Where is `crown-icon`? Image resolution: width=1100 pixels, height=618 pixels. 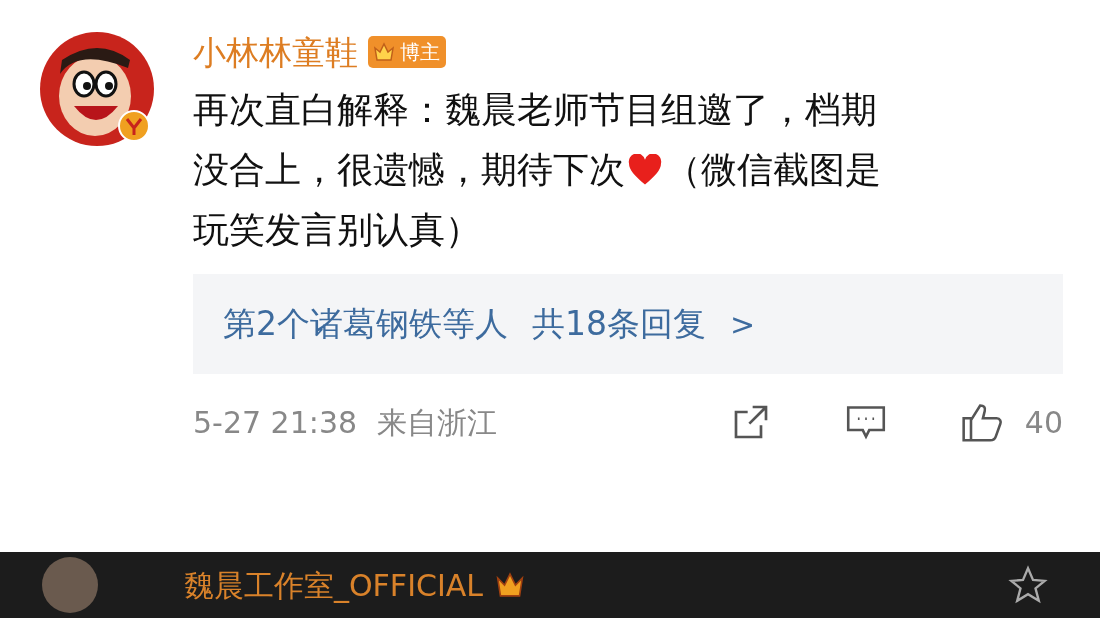
crown-icon is located at coordinates (384, 52).